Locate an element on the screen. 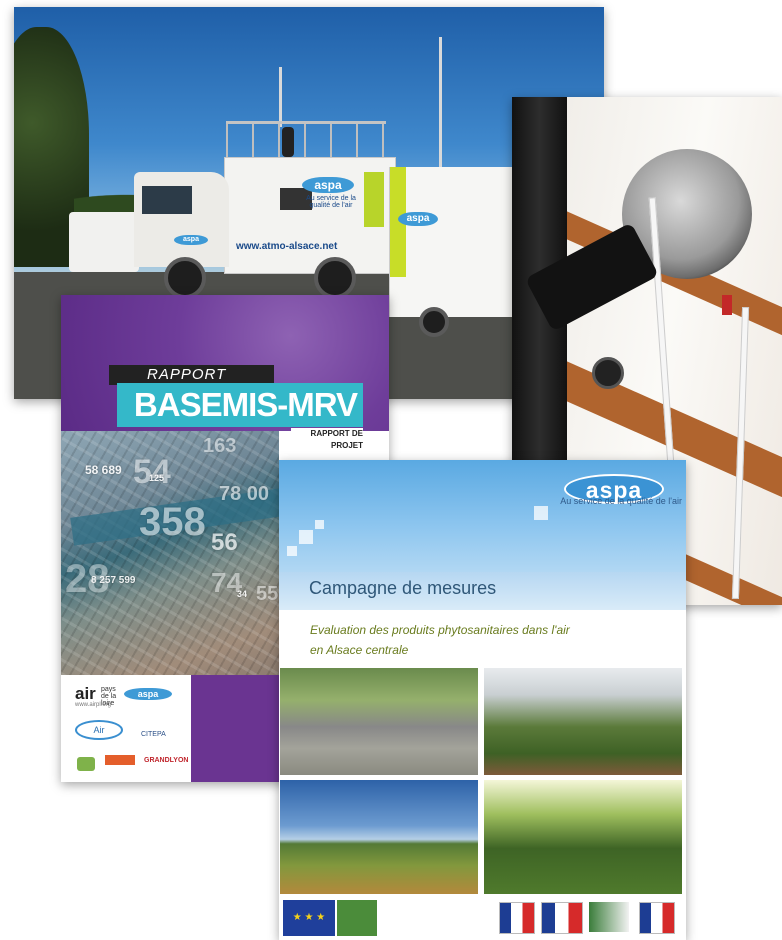 The image size is (782, 940). white-van is located at coordinates (104, 242).